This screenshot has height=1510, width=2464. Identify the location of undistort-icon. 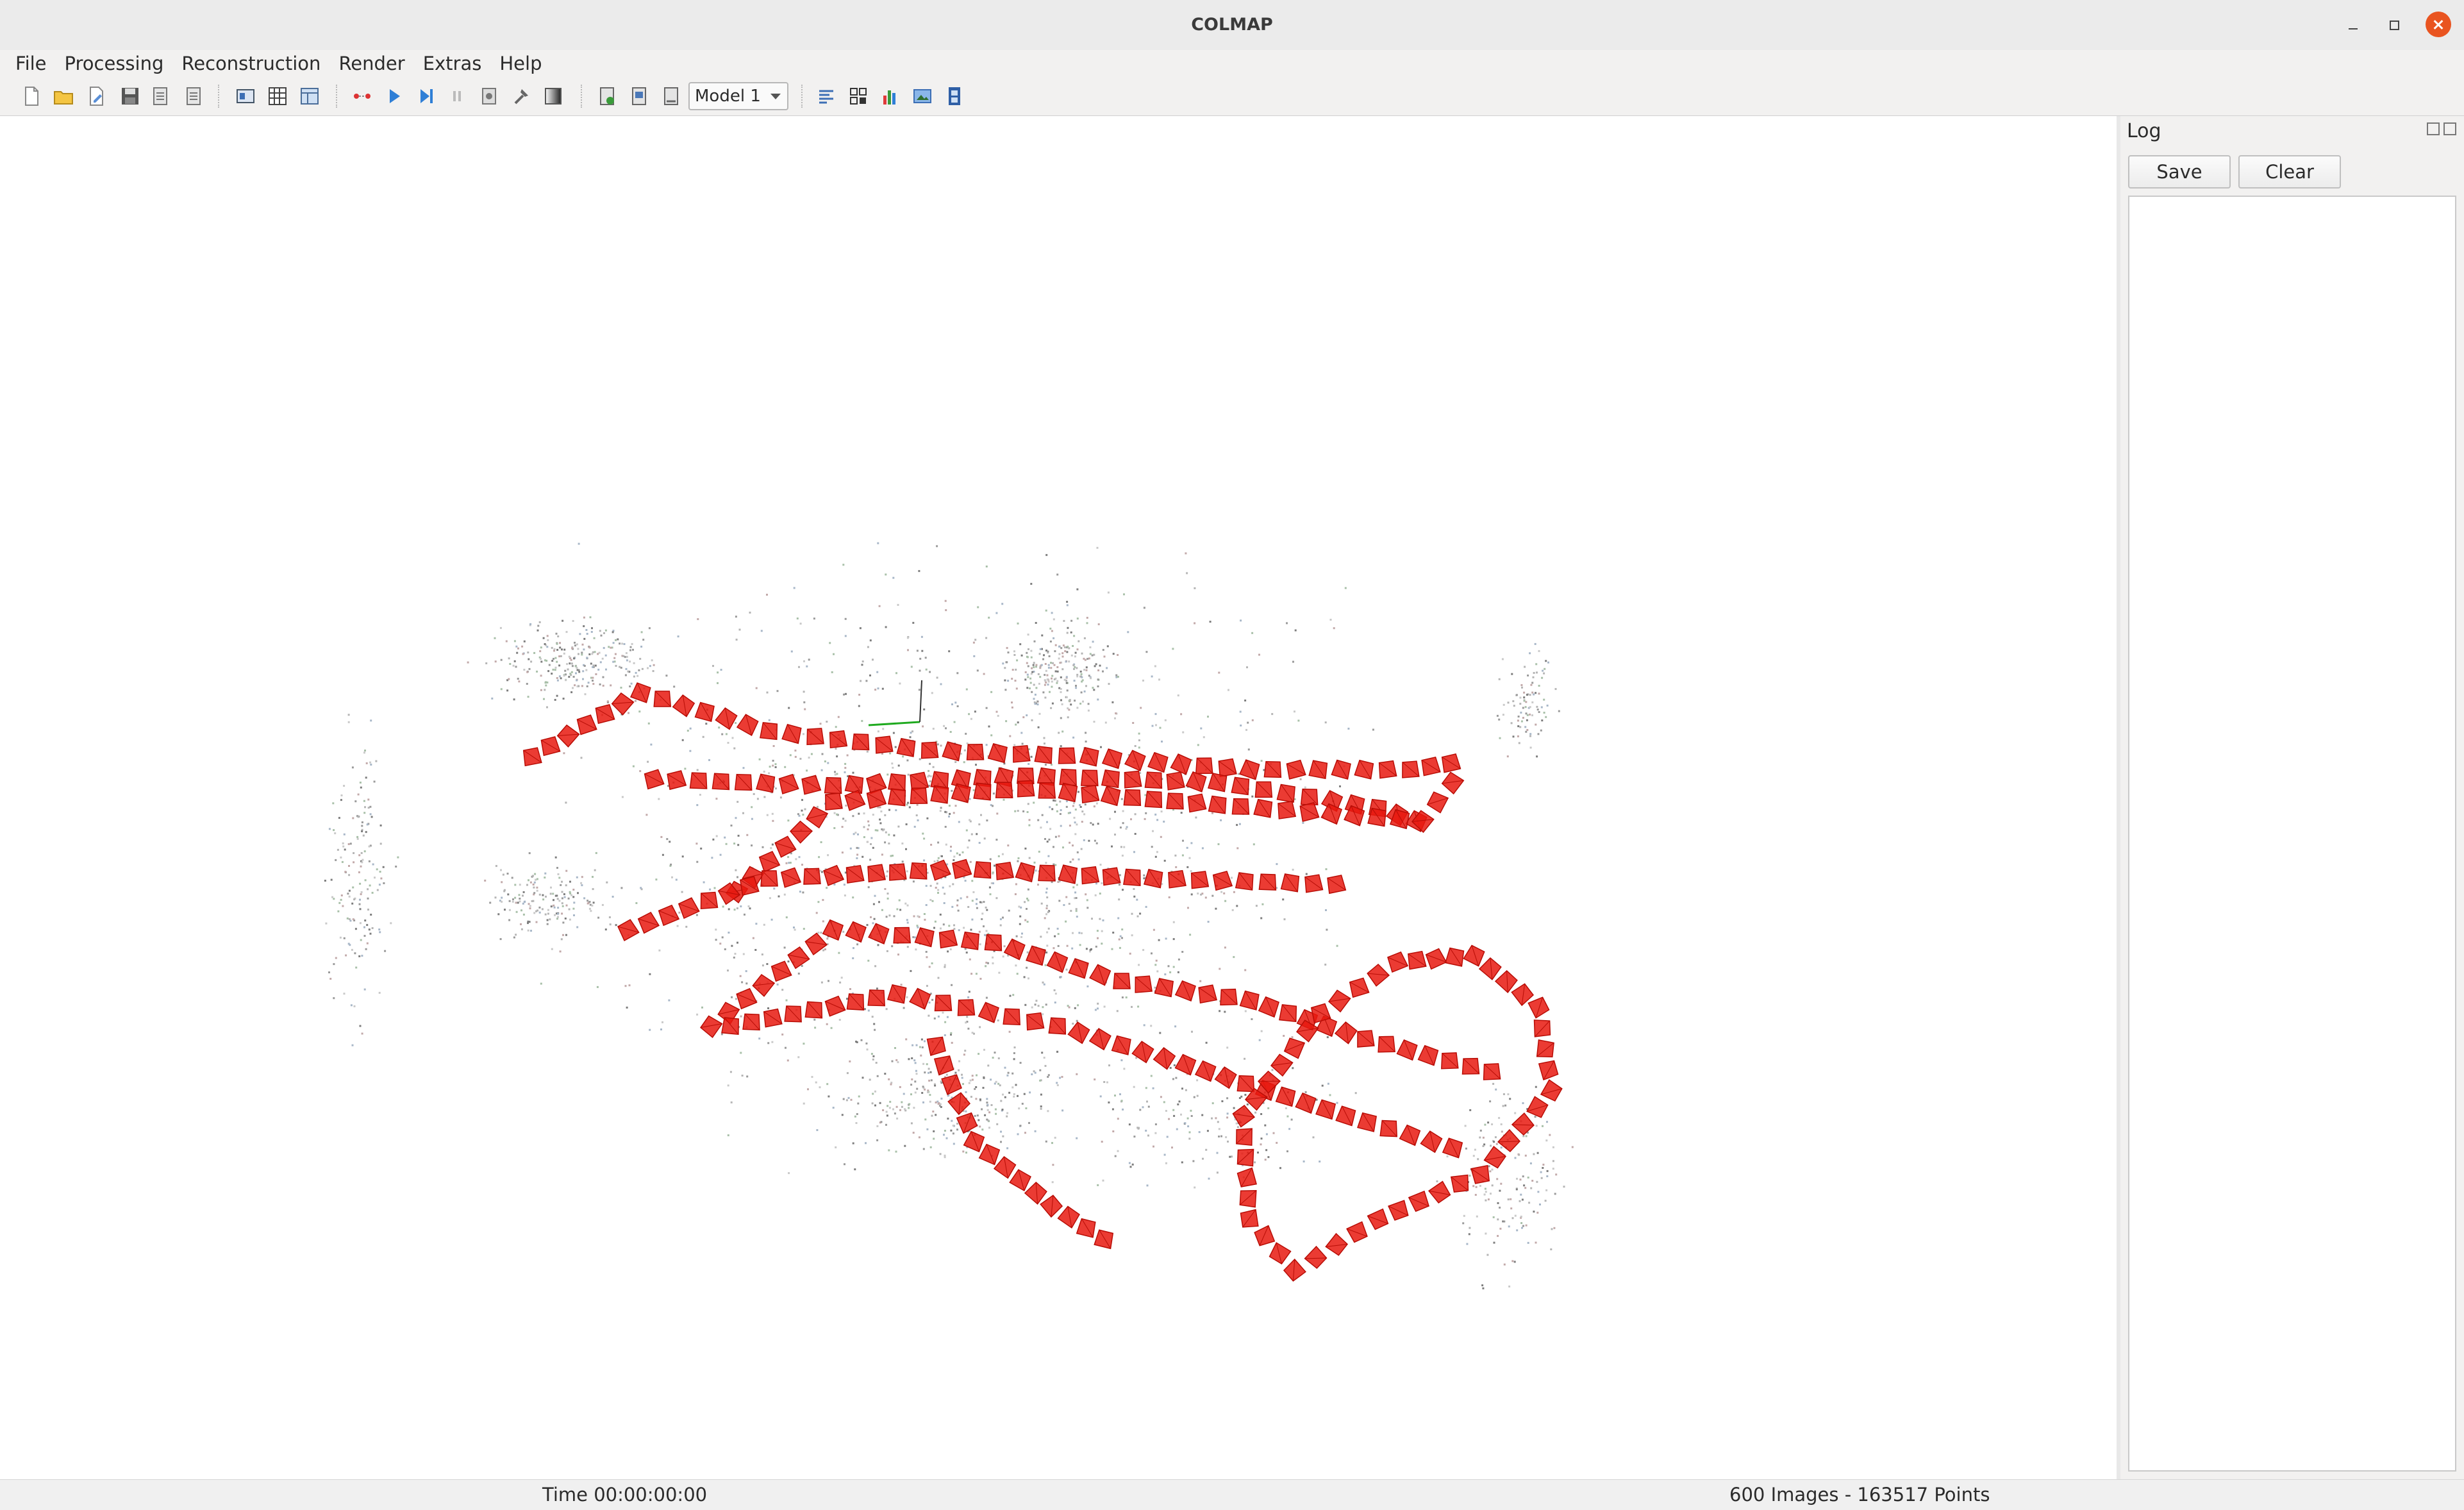
(922, 96).